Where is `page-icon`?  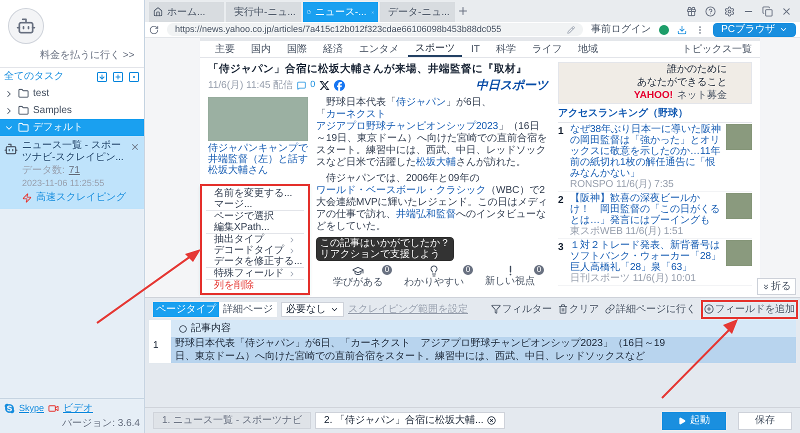 page-icon is located at coordinates (309, 12).